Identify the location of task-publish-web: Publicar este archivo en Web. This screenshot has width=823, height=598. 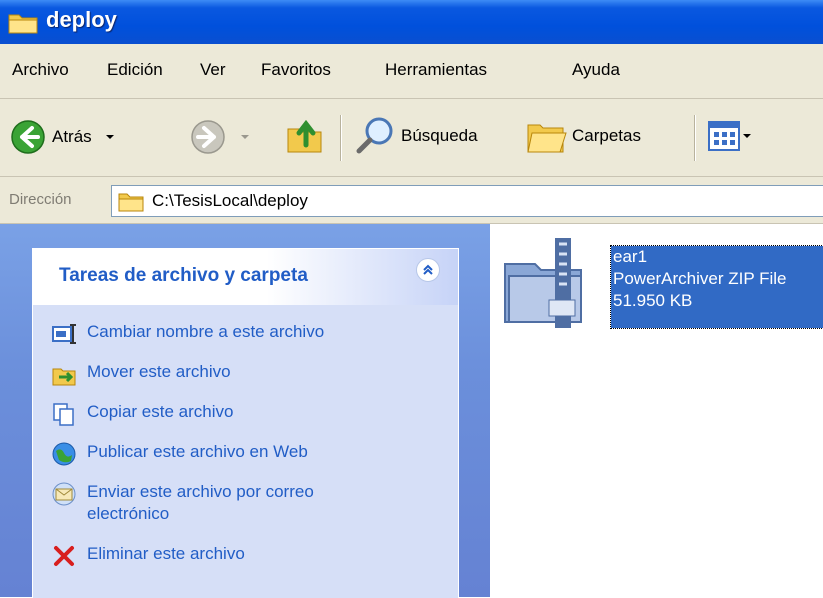
(224, 454).